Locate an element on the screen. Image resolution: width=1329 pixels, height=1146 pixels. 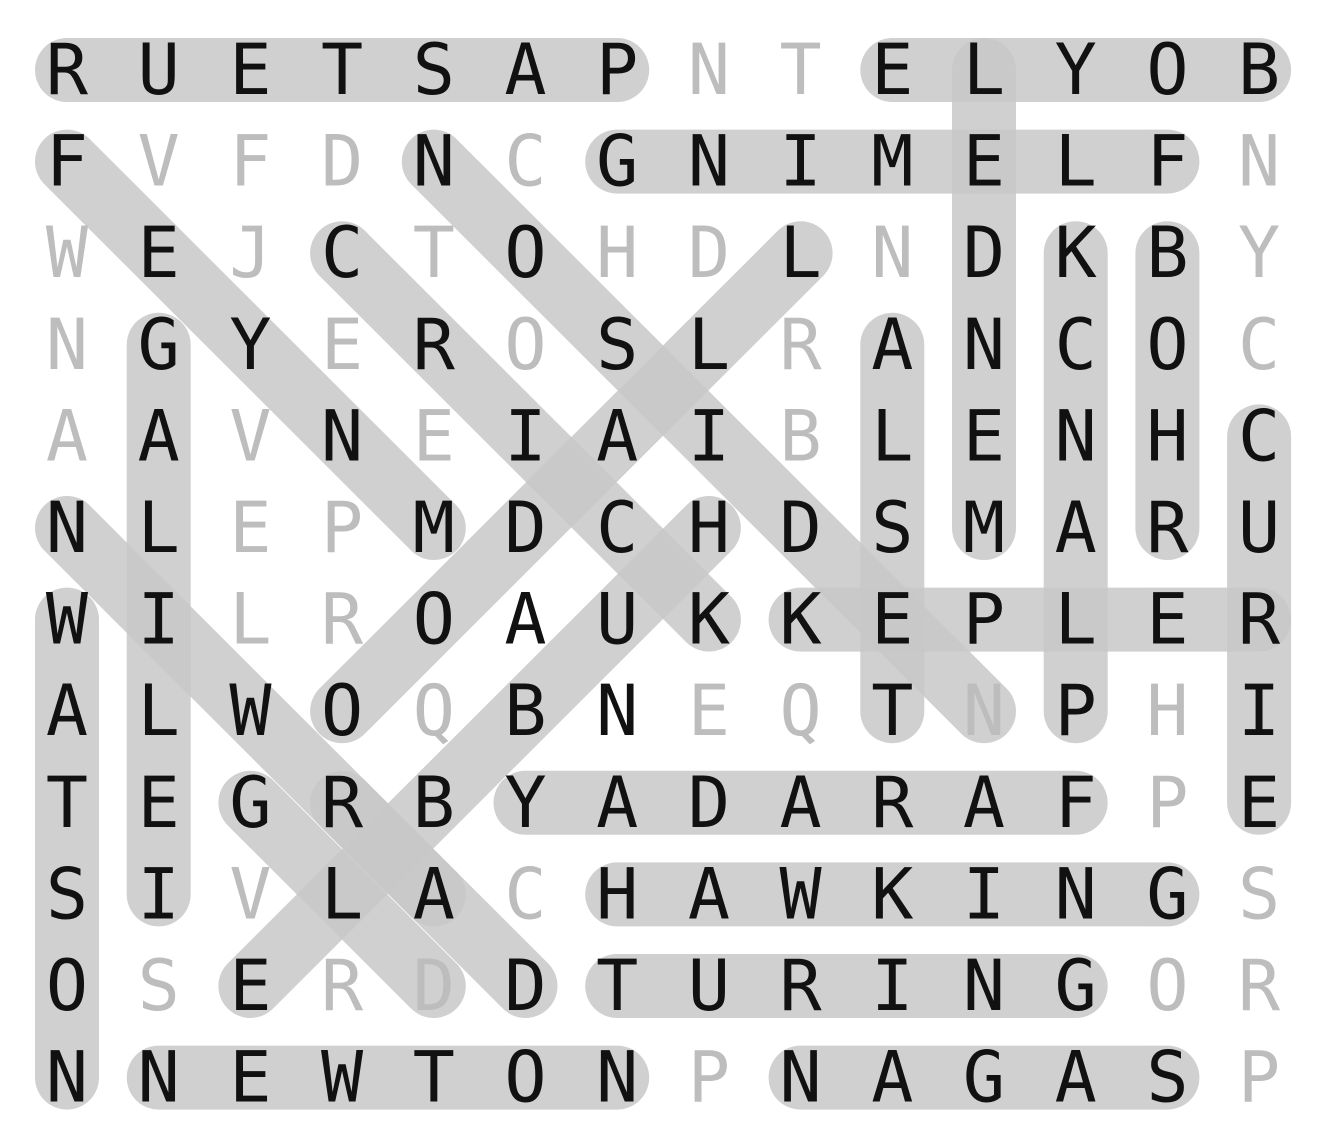
letter-cell: K is located at coordinates (892, 894).